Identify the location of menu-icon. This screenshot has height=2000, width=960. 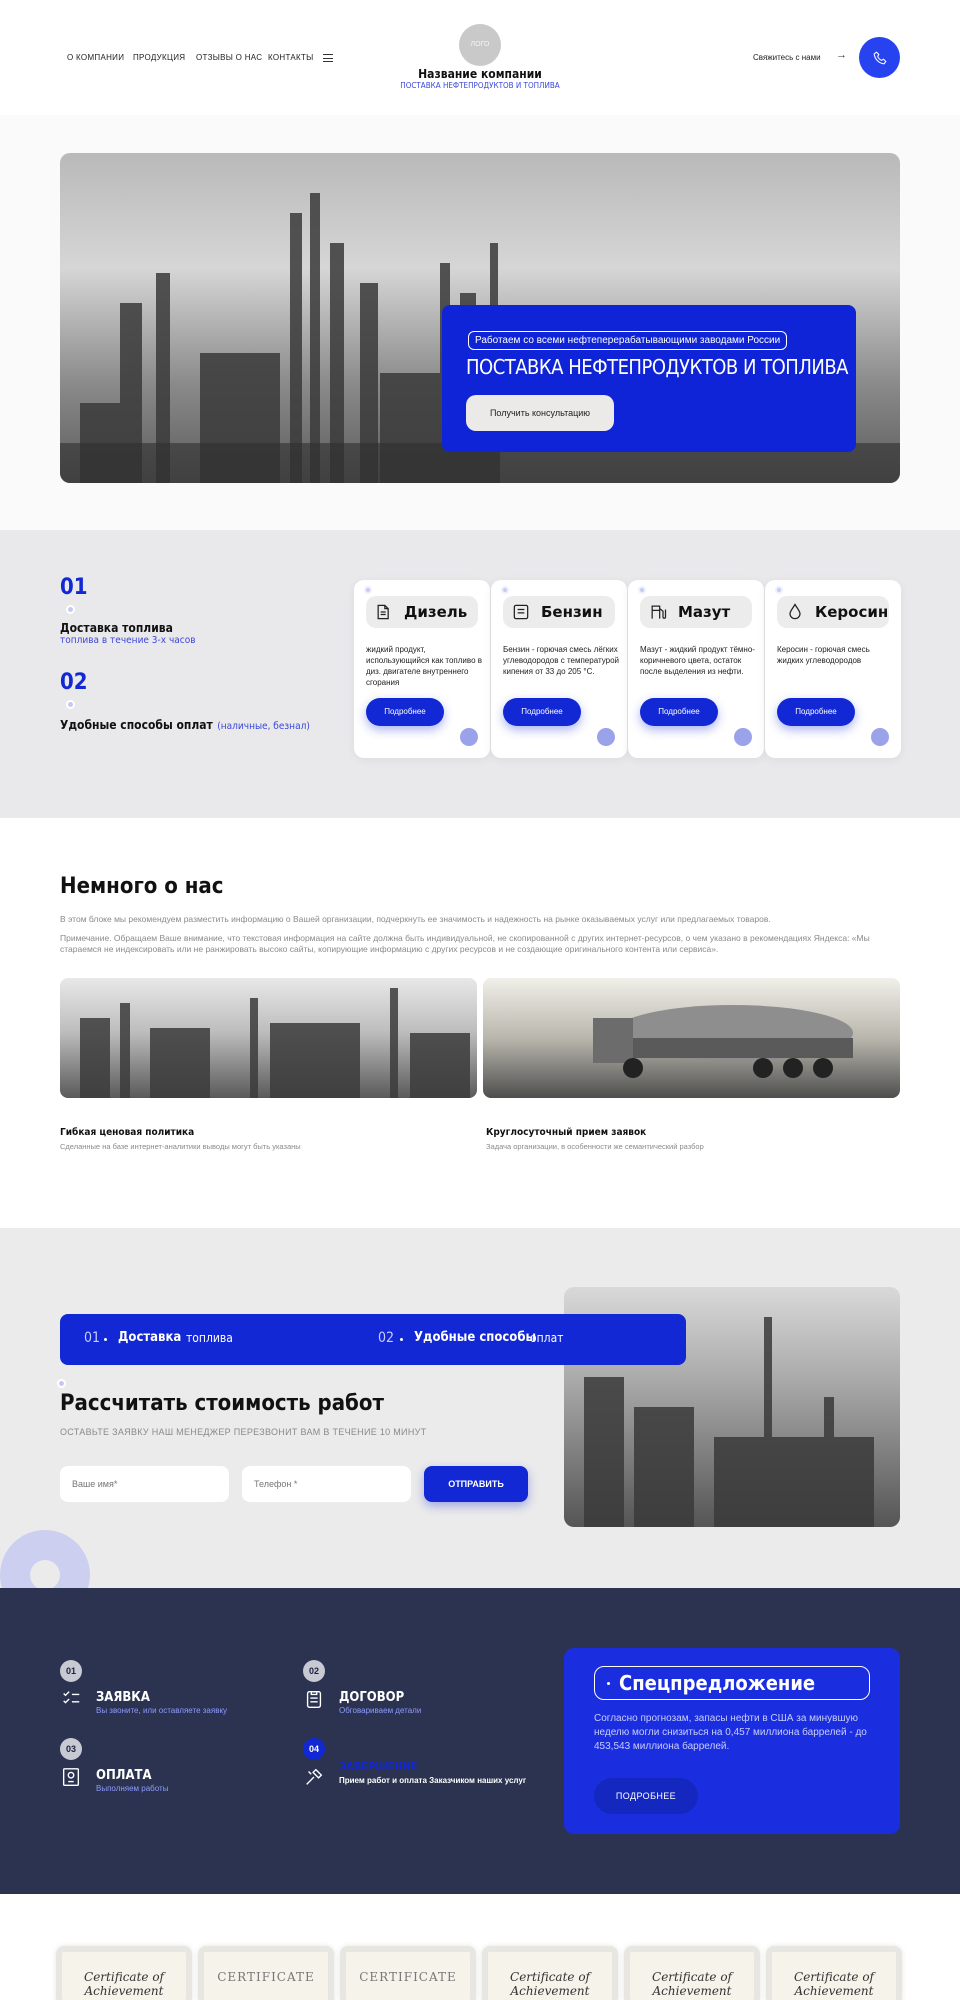
(328, 58).